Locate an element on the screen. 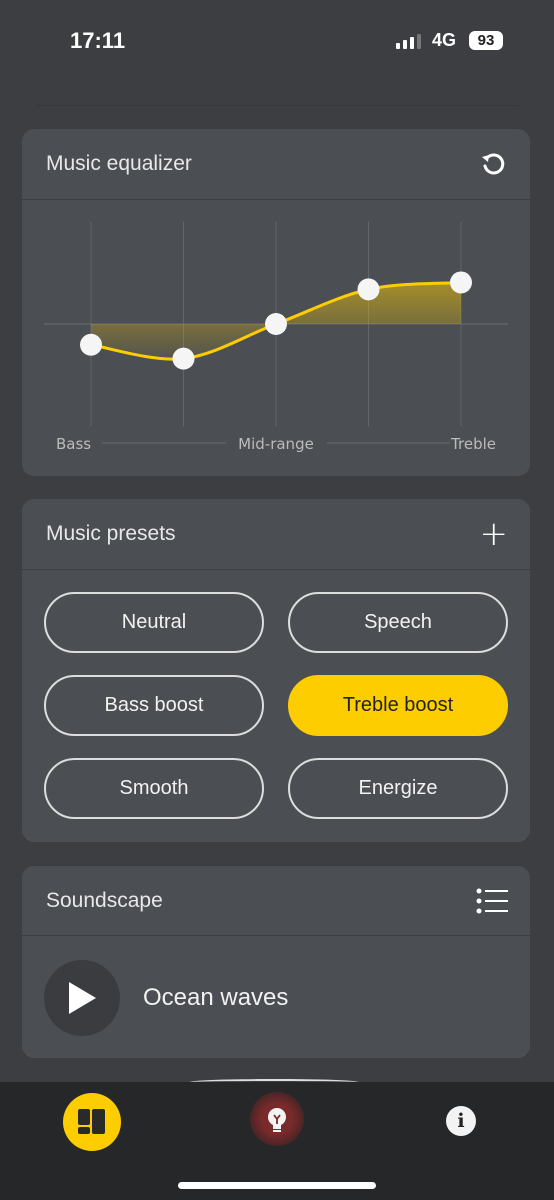  reset-icon is located at coordinates (493, 164).